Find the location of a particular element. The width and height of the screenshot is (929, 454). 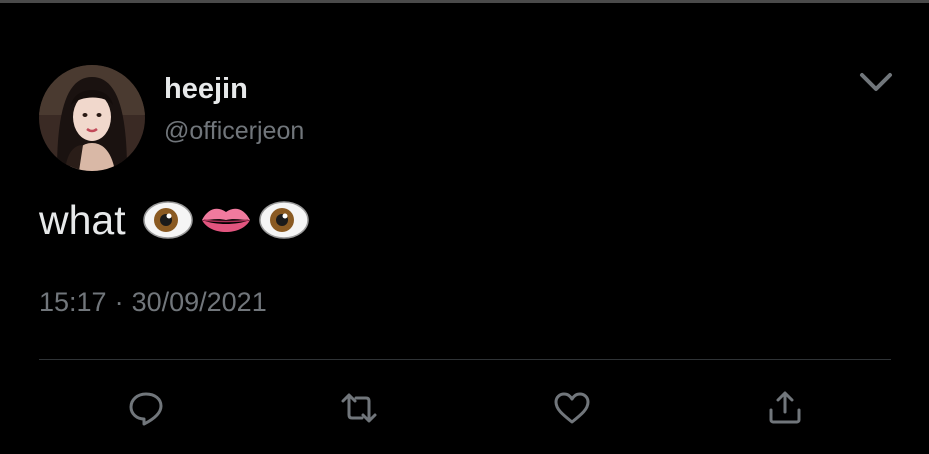

divider is located at coordinates (465, 359).